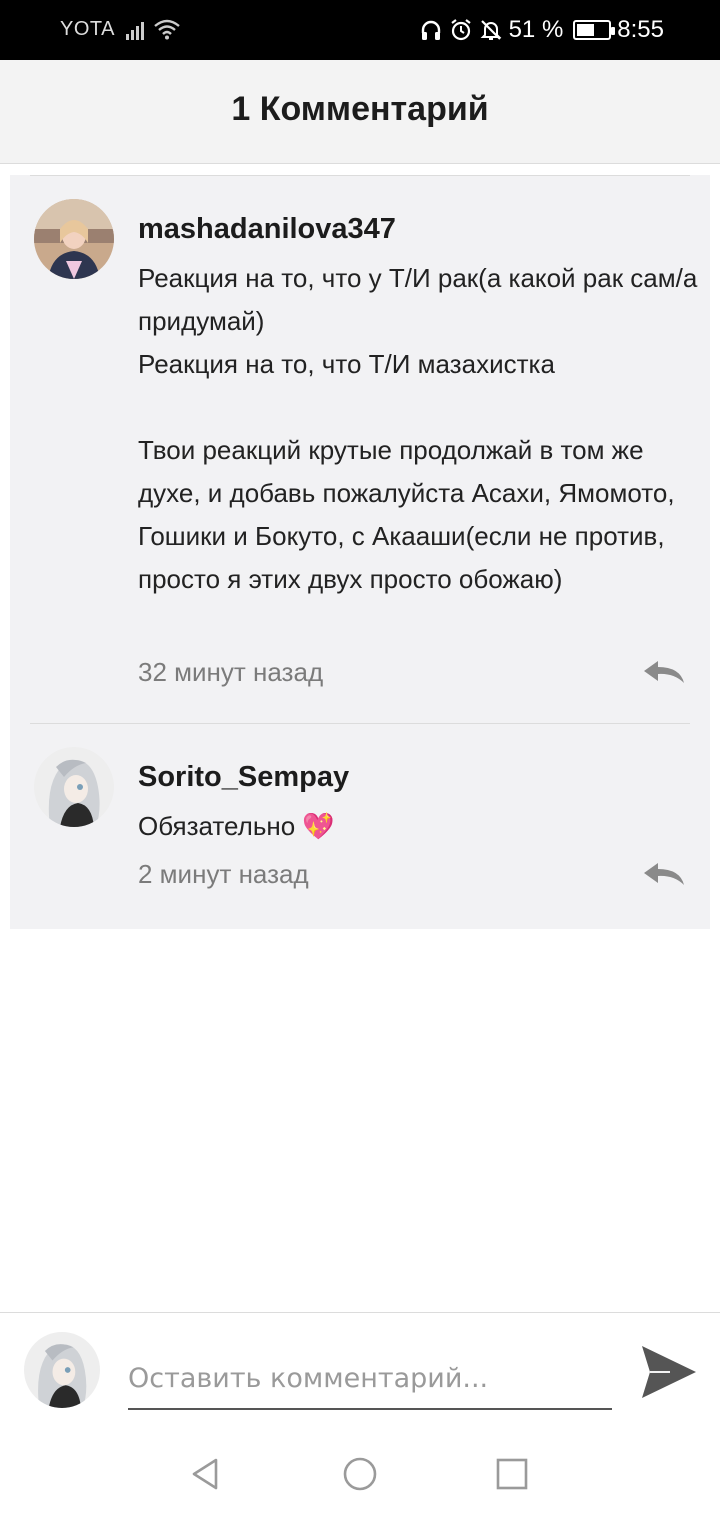 The image size is (720, 1520). What do you see at coordinates (223, 874) in the screenshot?
I see `comment-timestamp: 2 минут назад` at bounding box center [223, 874].